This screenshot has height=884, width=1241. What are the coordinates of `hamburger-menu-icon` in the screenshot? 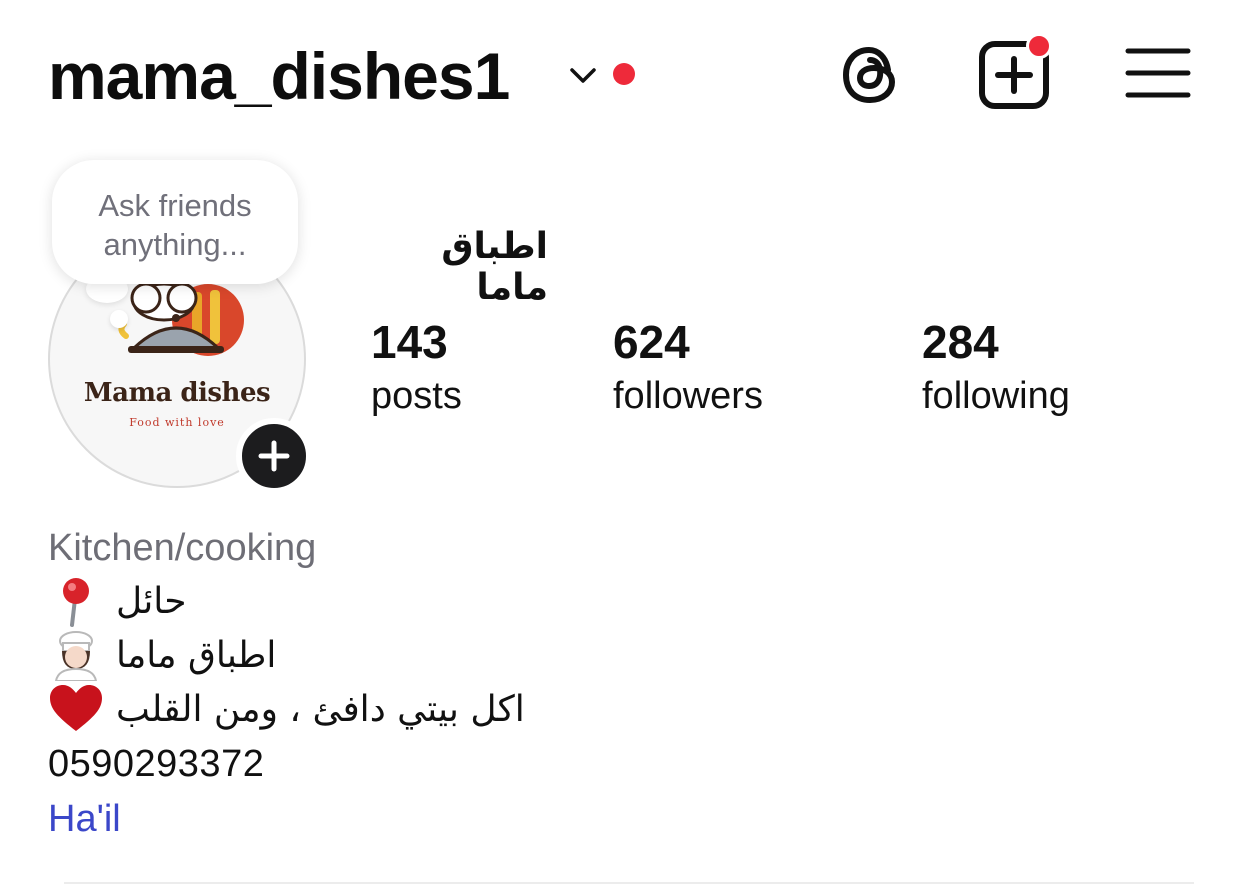 It's located at (1158, 73).